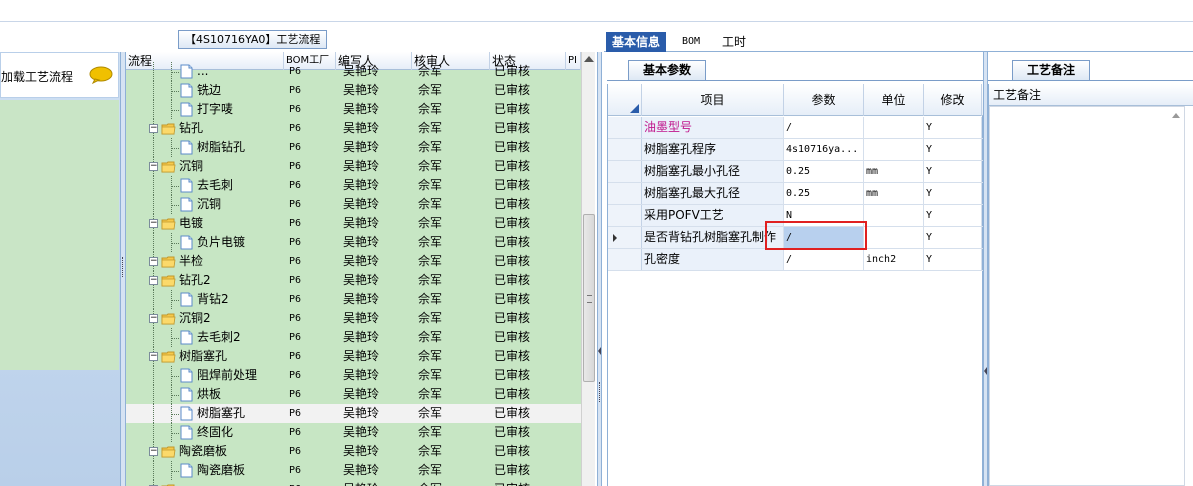 This screenshot has height=486, width=1193. What do you see at coordinates (589, 59) in the screenshot?
I see `scroll-up-arrow-icon` at bounding box center [589, 59].